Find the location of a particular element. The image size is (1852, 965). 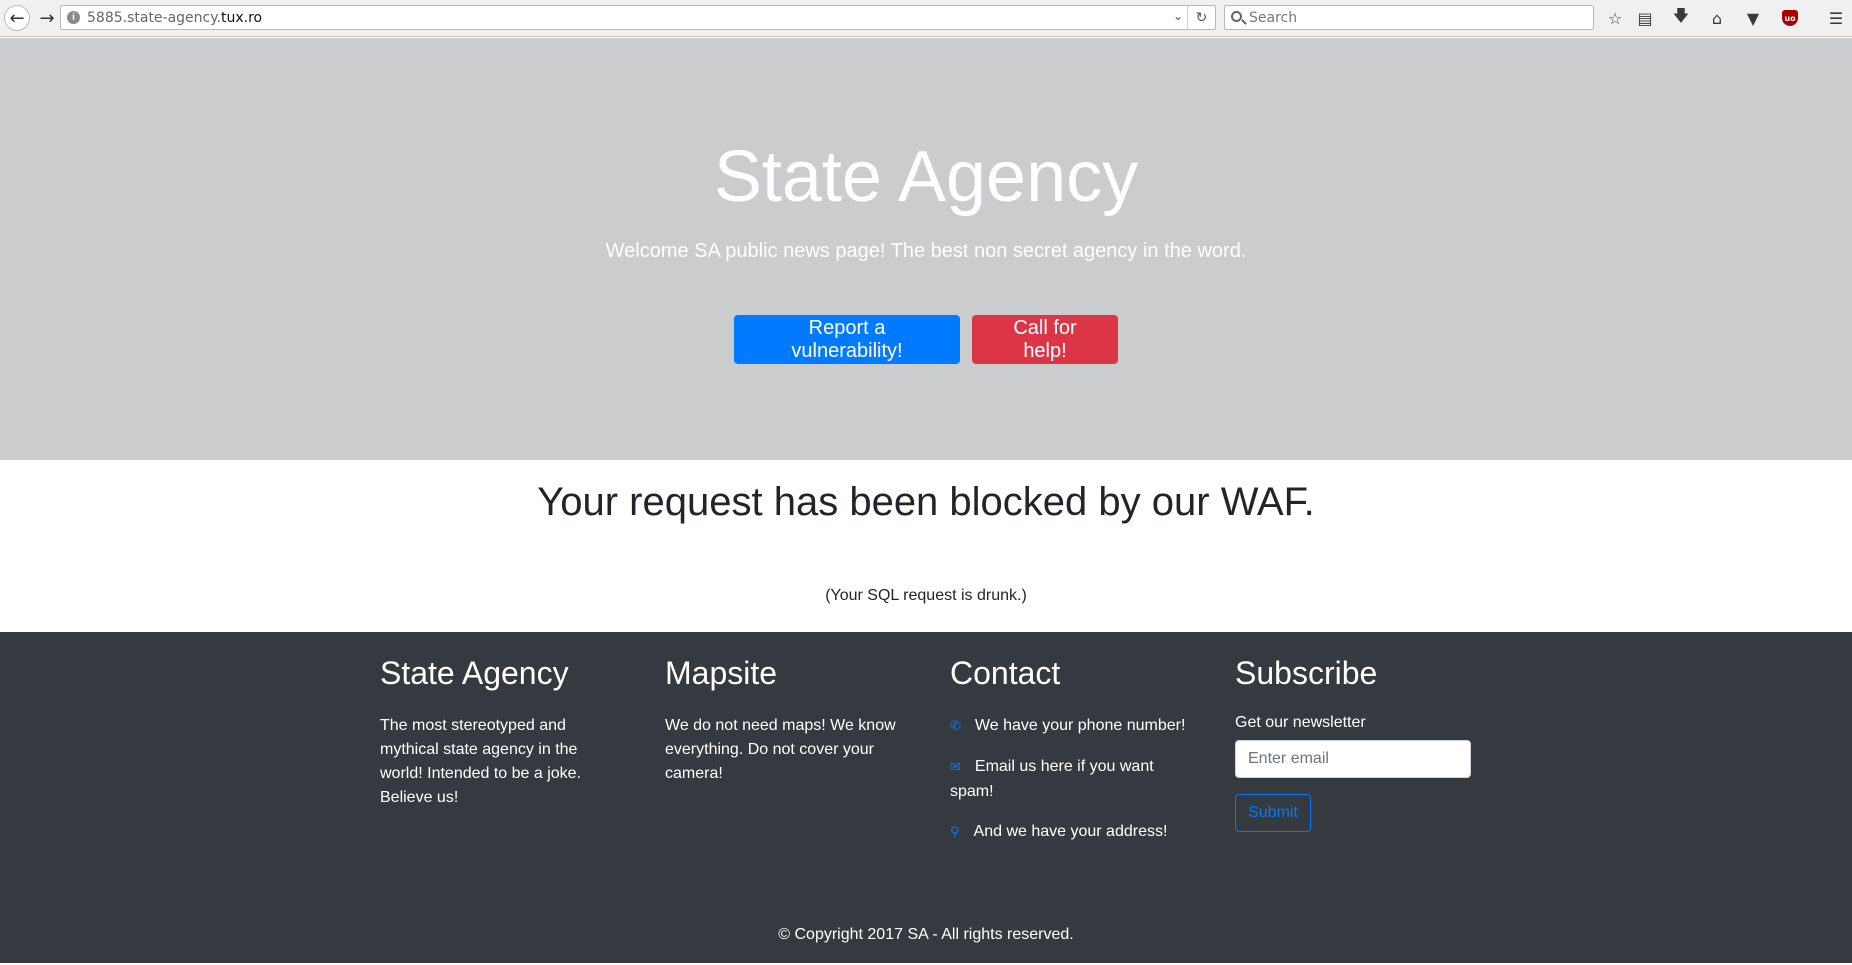

bookmark-star-icon: ☆ is located at coordinates (1615, 18).